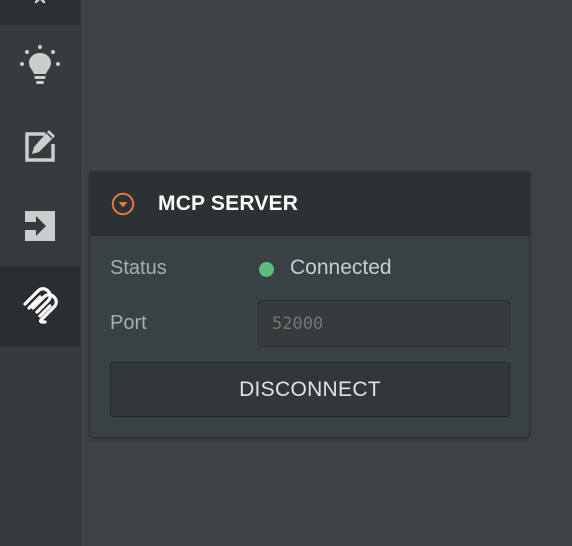 The height and width of the screenshot is (546, 572). I want to click on sidebar-item-mcp, so click(40, 306).